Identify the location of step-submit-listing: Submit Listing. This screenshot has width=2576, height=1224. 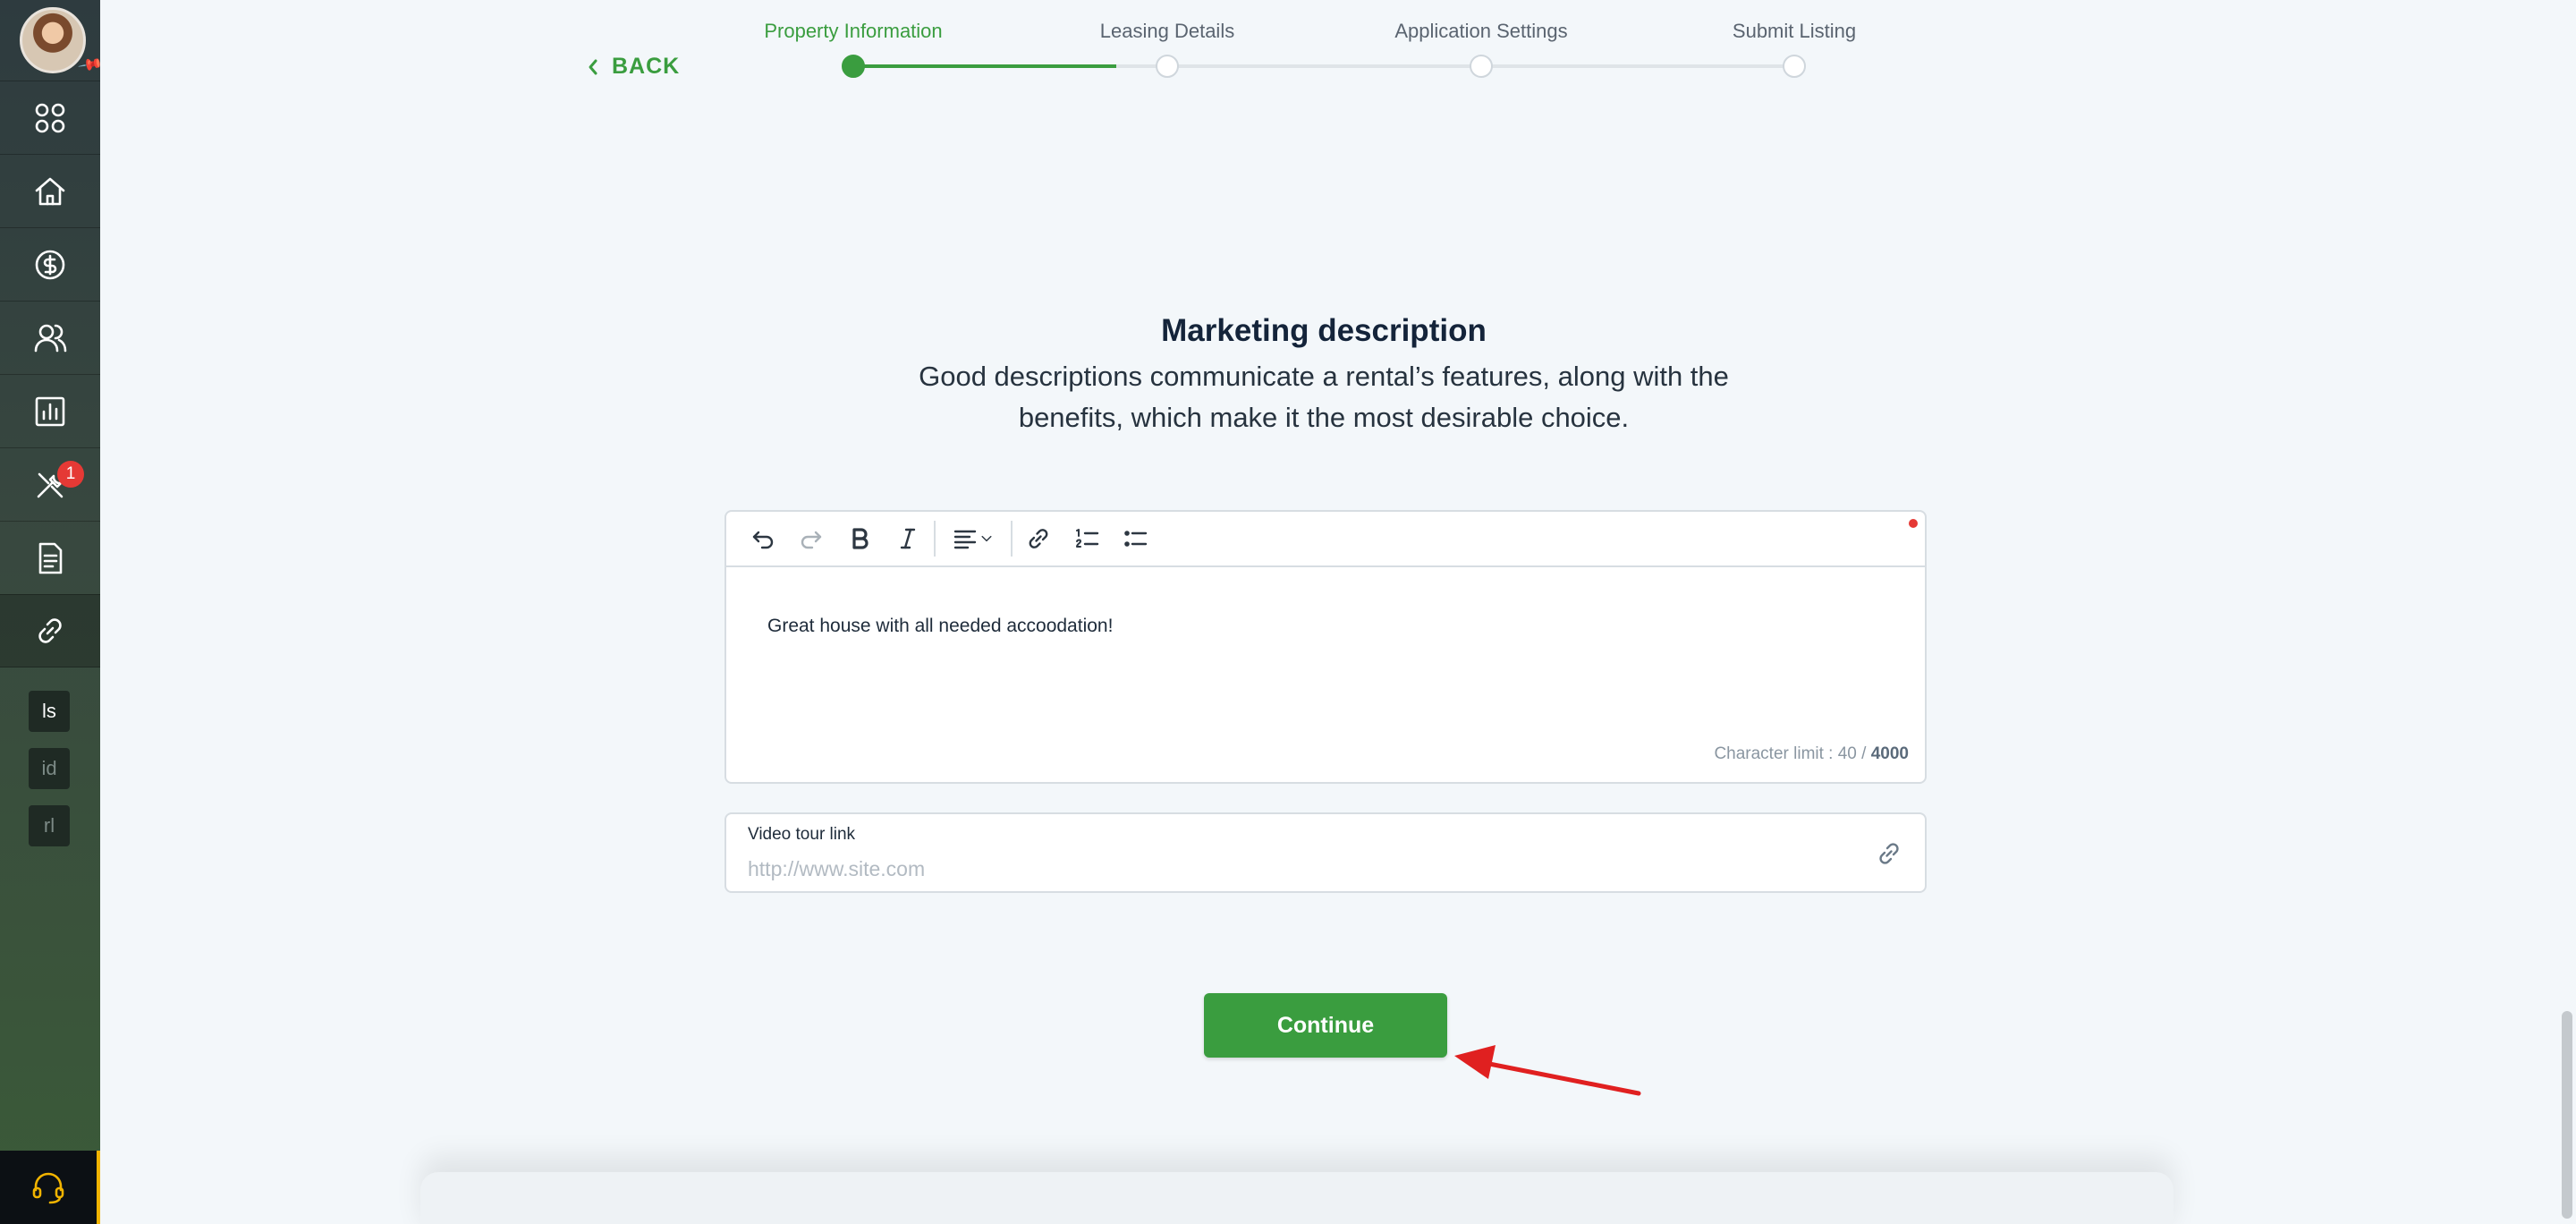
(1794, 31).